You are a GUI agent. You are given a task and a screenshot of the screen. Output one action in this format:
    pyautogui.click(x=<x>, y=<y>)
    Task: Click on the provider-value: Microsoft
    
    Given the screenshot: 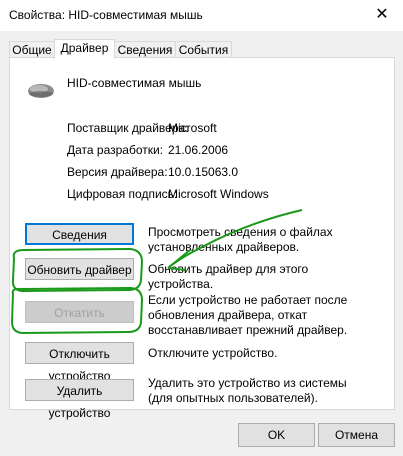 What is the action you would take?
    pyautogui.click(x=192, y=128)
    